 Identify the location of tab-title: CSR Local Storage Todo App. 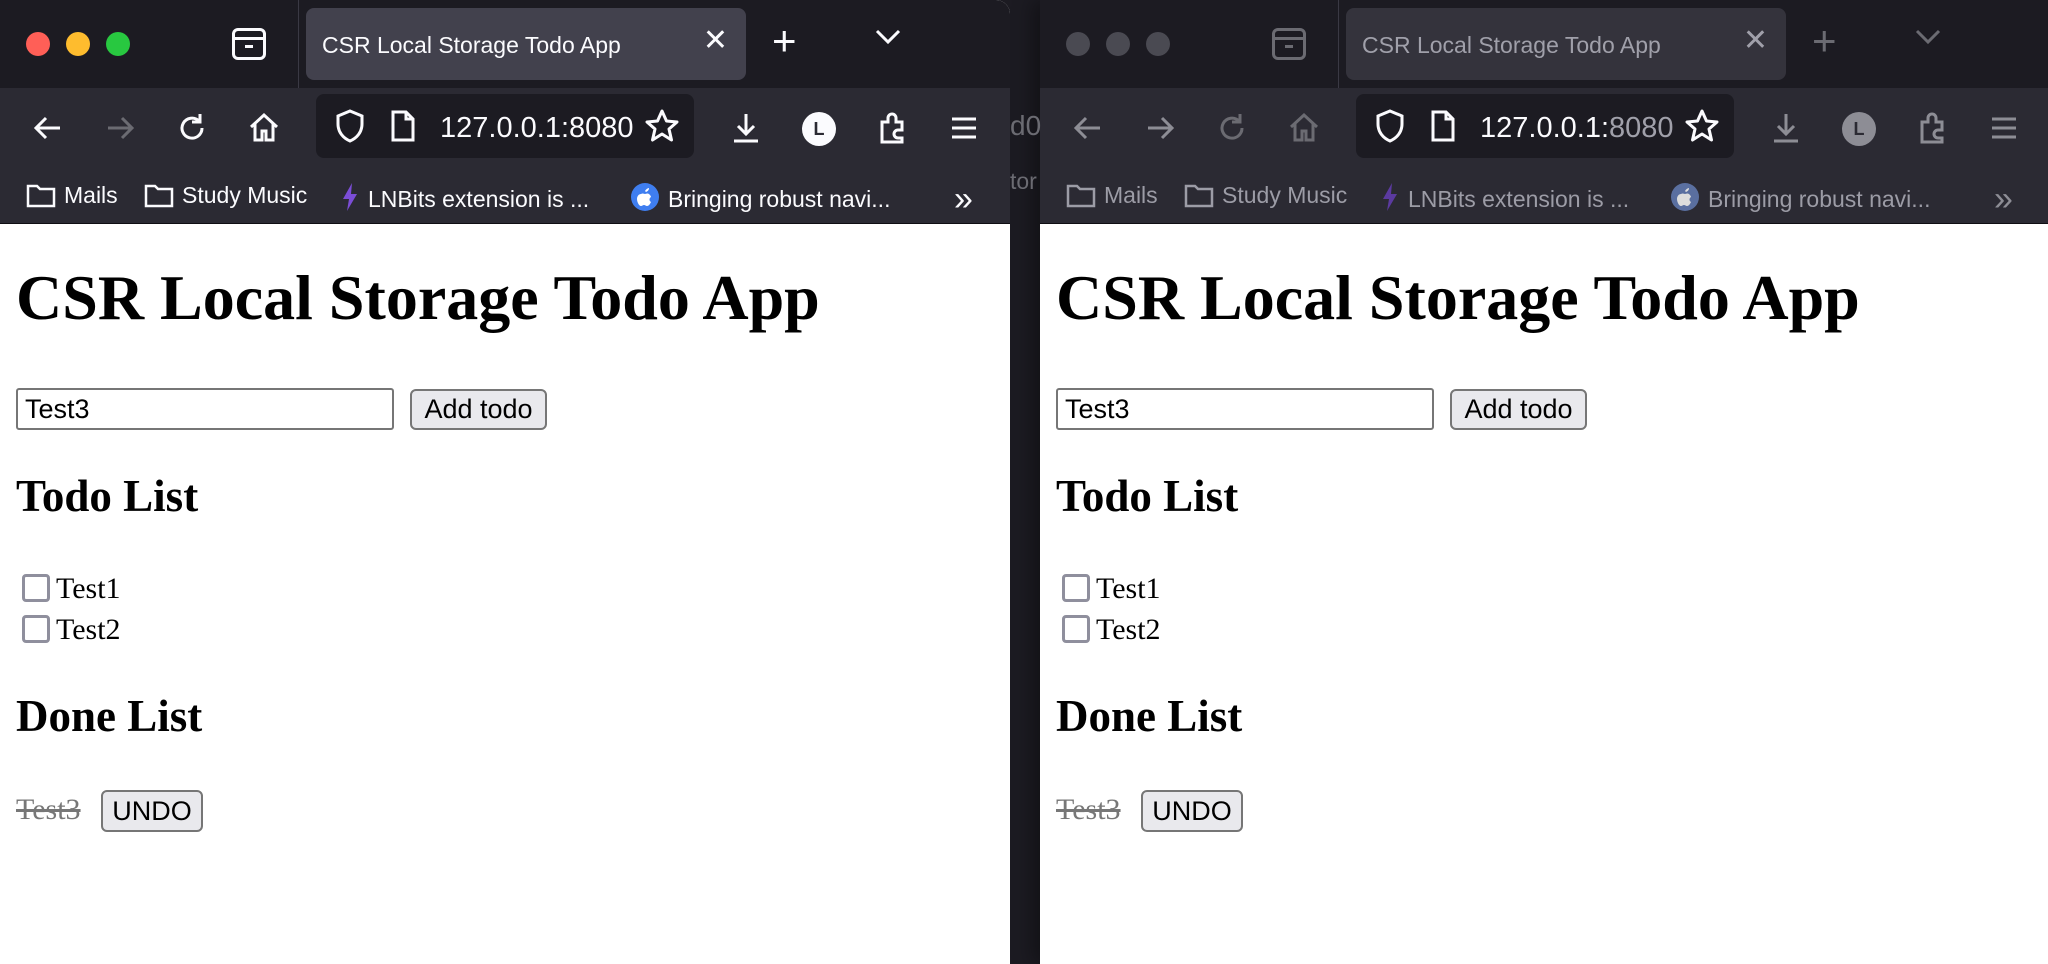
(471, 45).